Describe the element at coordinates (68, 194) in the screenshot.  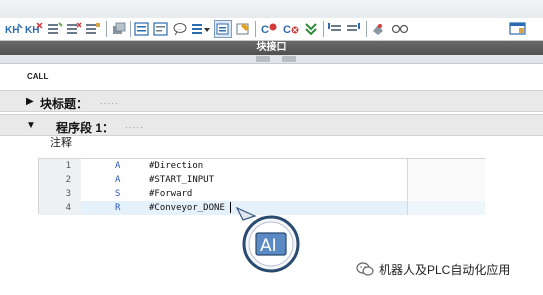
I see `line-number: 3` at that location.